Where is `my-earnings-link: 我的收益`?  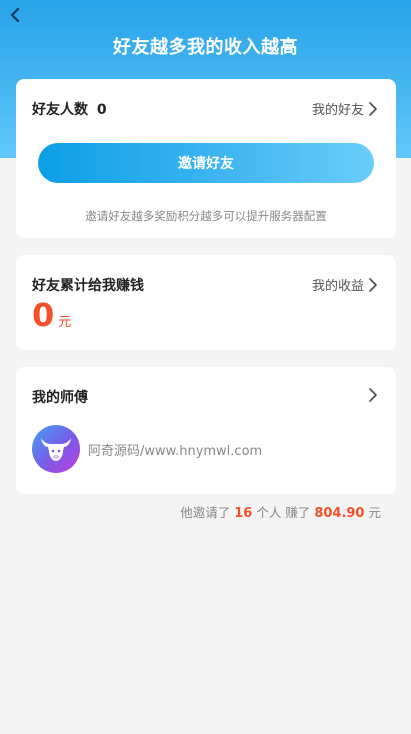 my-earnings-link: 我的收益 is located at coordinates (345, 284).